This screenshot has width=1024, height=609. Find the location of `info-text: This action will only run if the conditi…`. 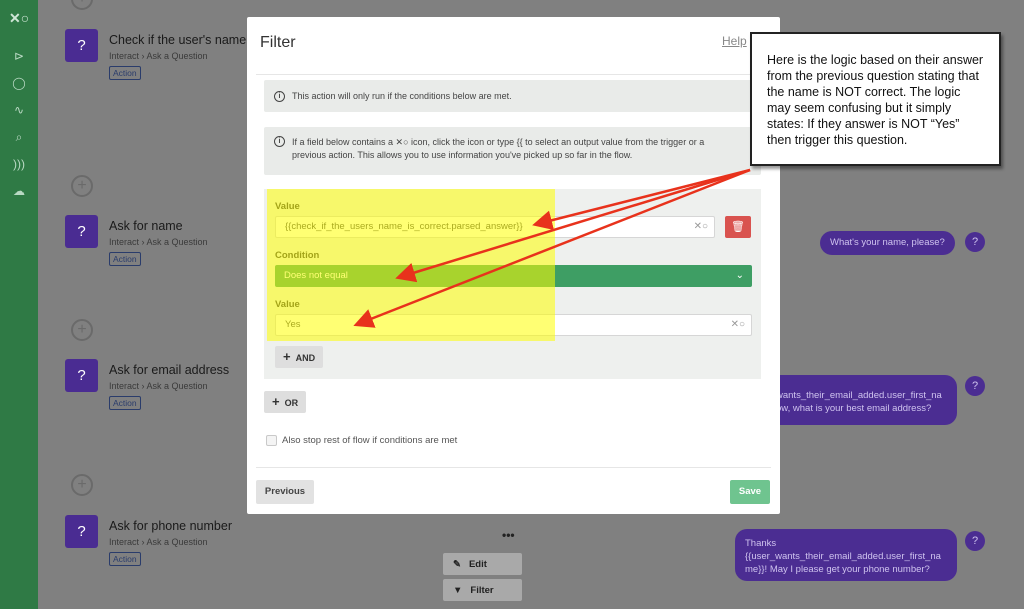

info-text: This action will only run if the conditi… is located at coordinates (402, 96).